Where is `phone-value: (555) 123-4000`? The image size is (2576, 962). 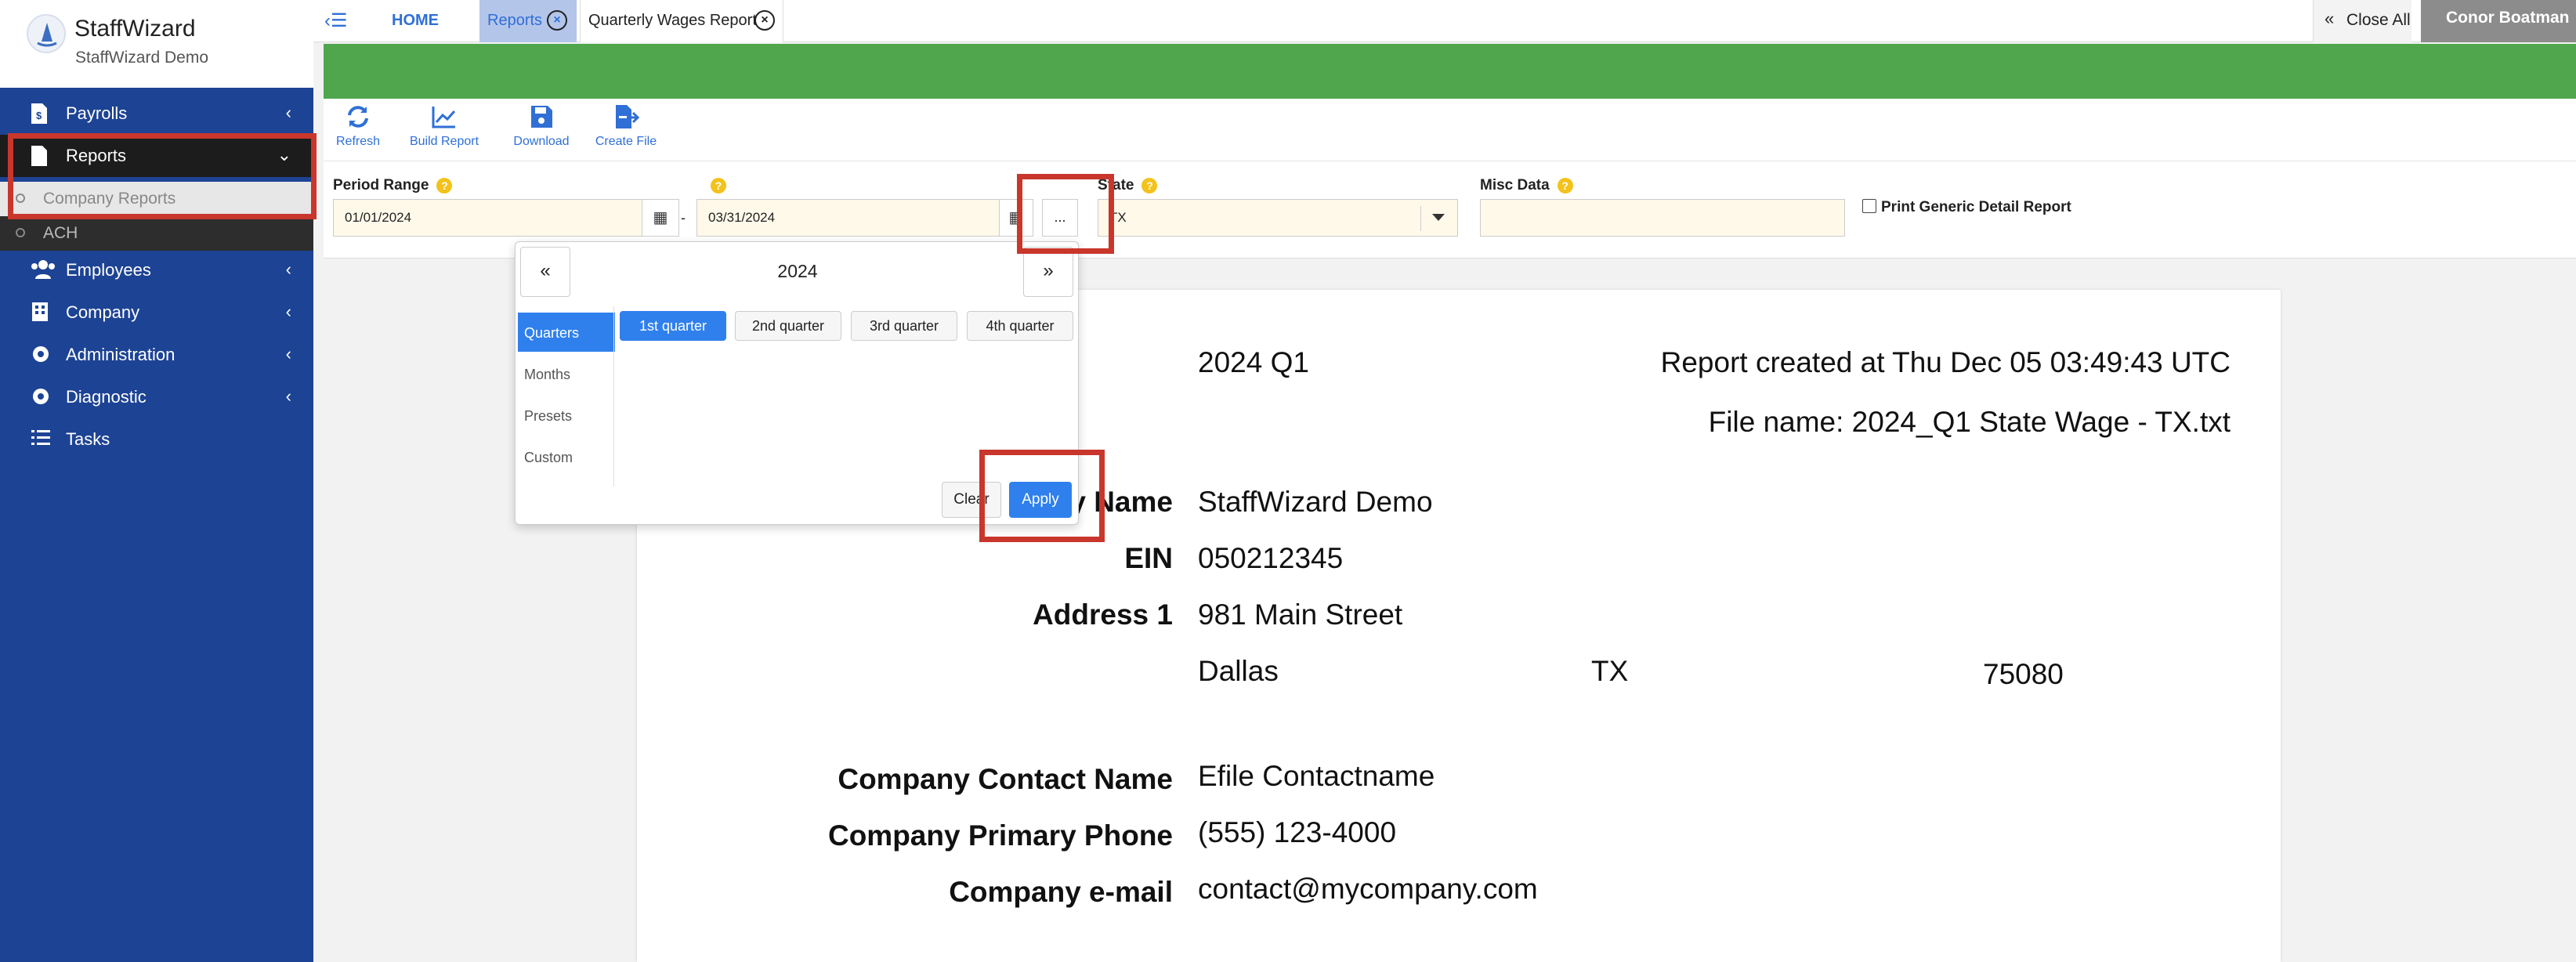 phone-value: (555) 123-4000 is located at coordinates (1298, 832).